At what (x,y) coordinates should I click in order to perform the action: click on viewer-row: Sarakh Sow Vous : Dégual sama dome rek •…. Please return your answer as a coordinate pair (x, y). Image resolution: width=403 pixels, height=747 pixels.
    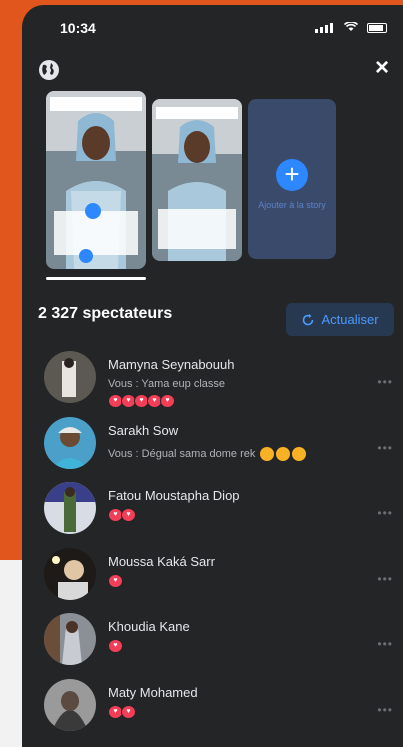
    Looking at the image, I should click on (212, 444).